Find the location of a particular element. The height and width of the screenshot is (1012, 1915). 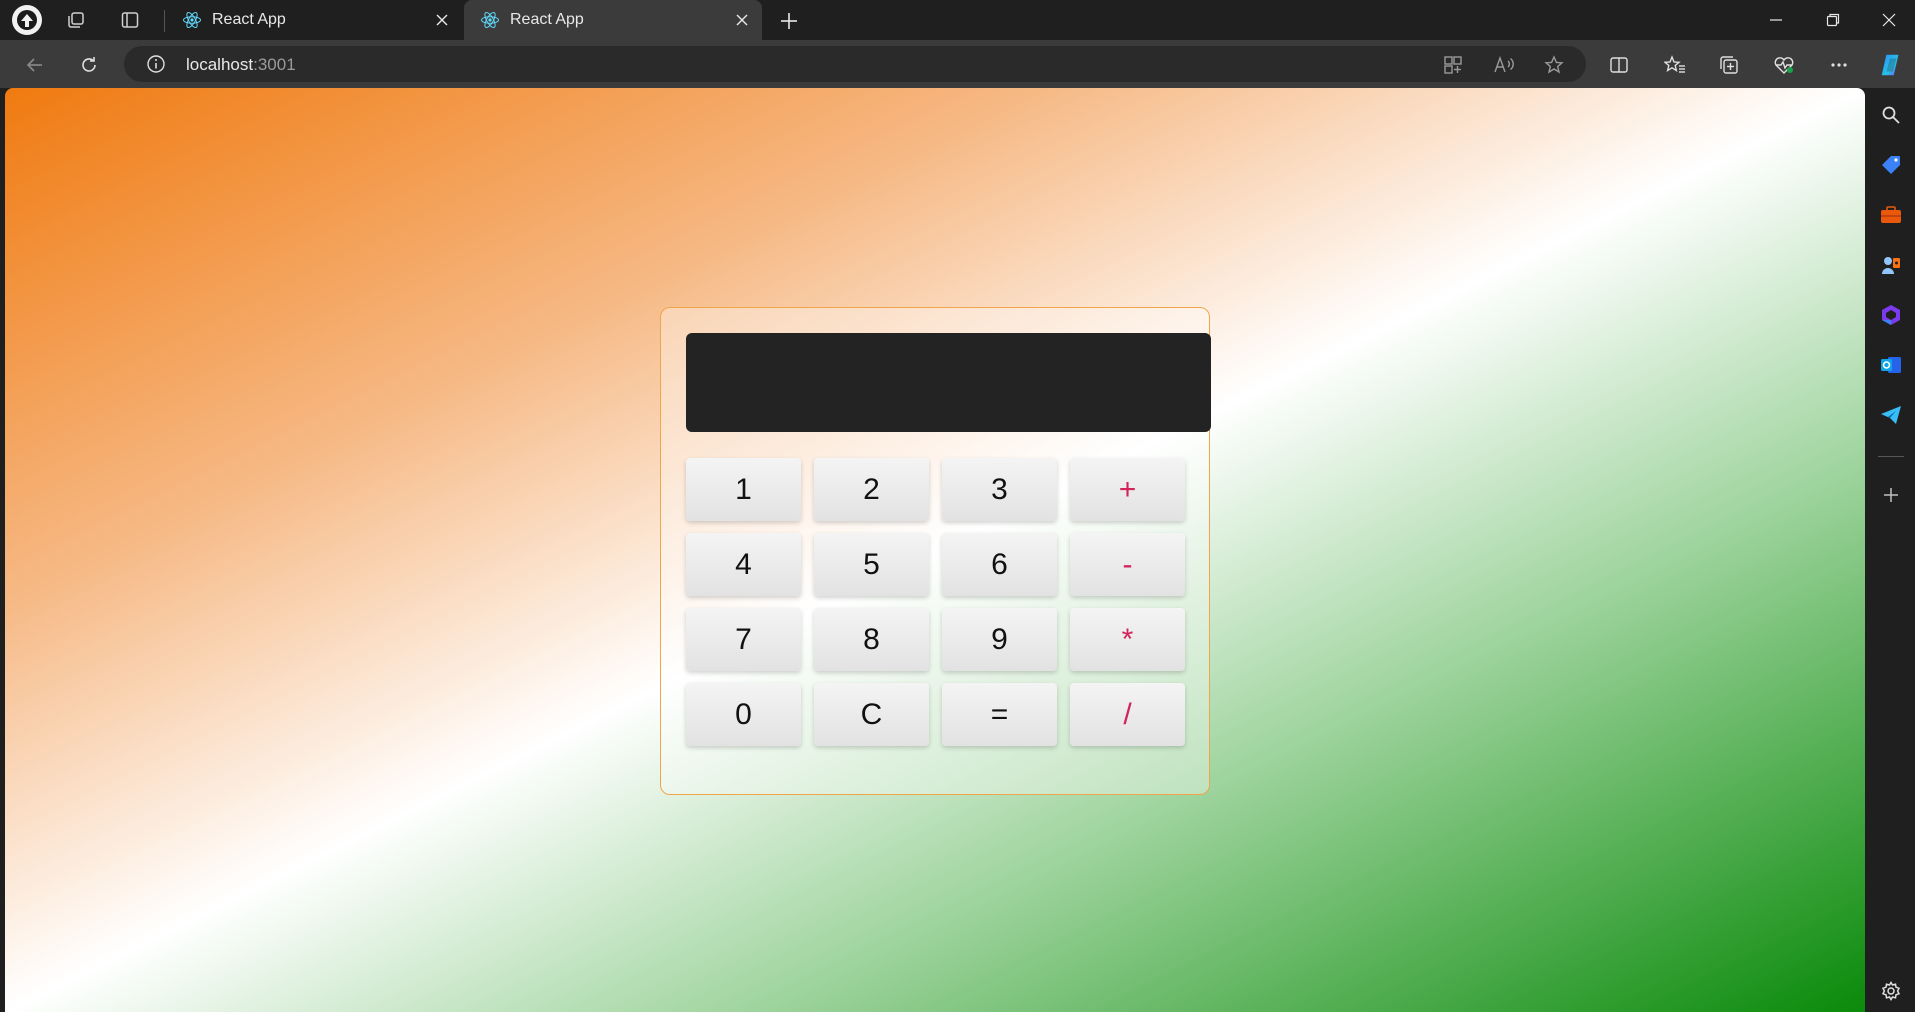

search-icon is located at coordinates (1891, 115).